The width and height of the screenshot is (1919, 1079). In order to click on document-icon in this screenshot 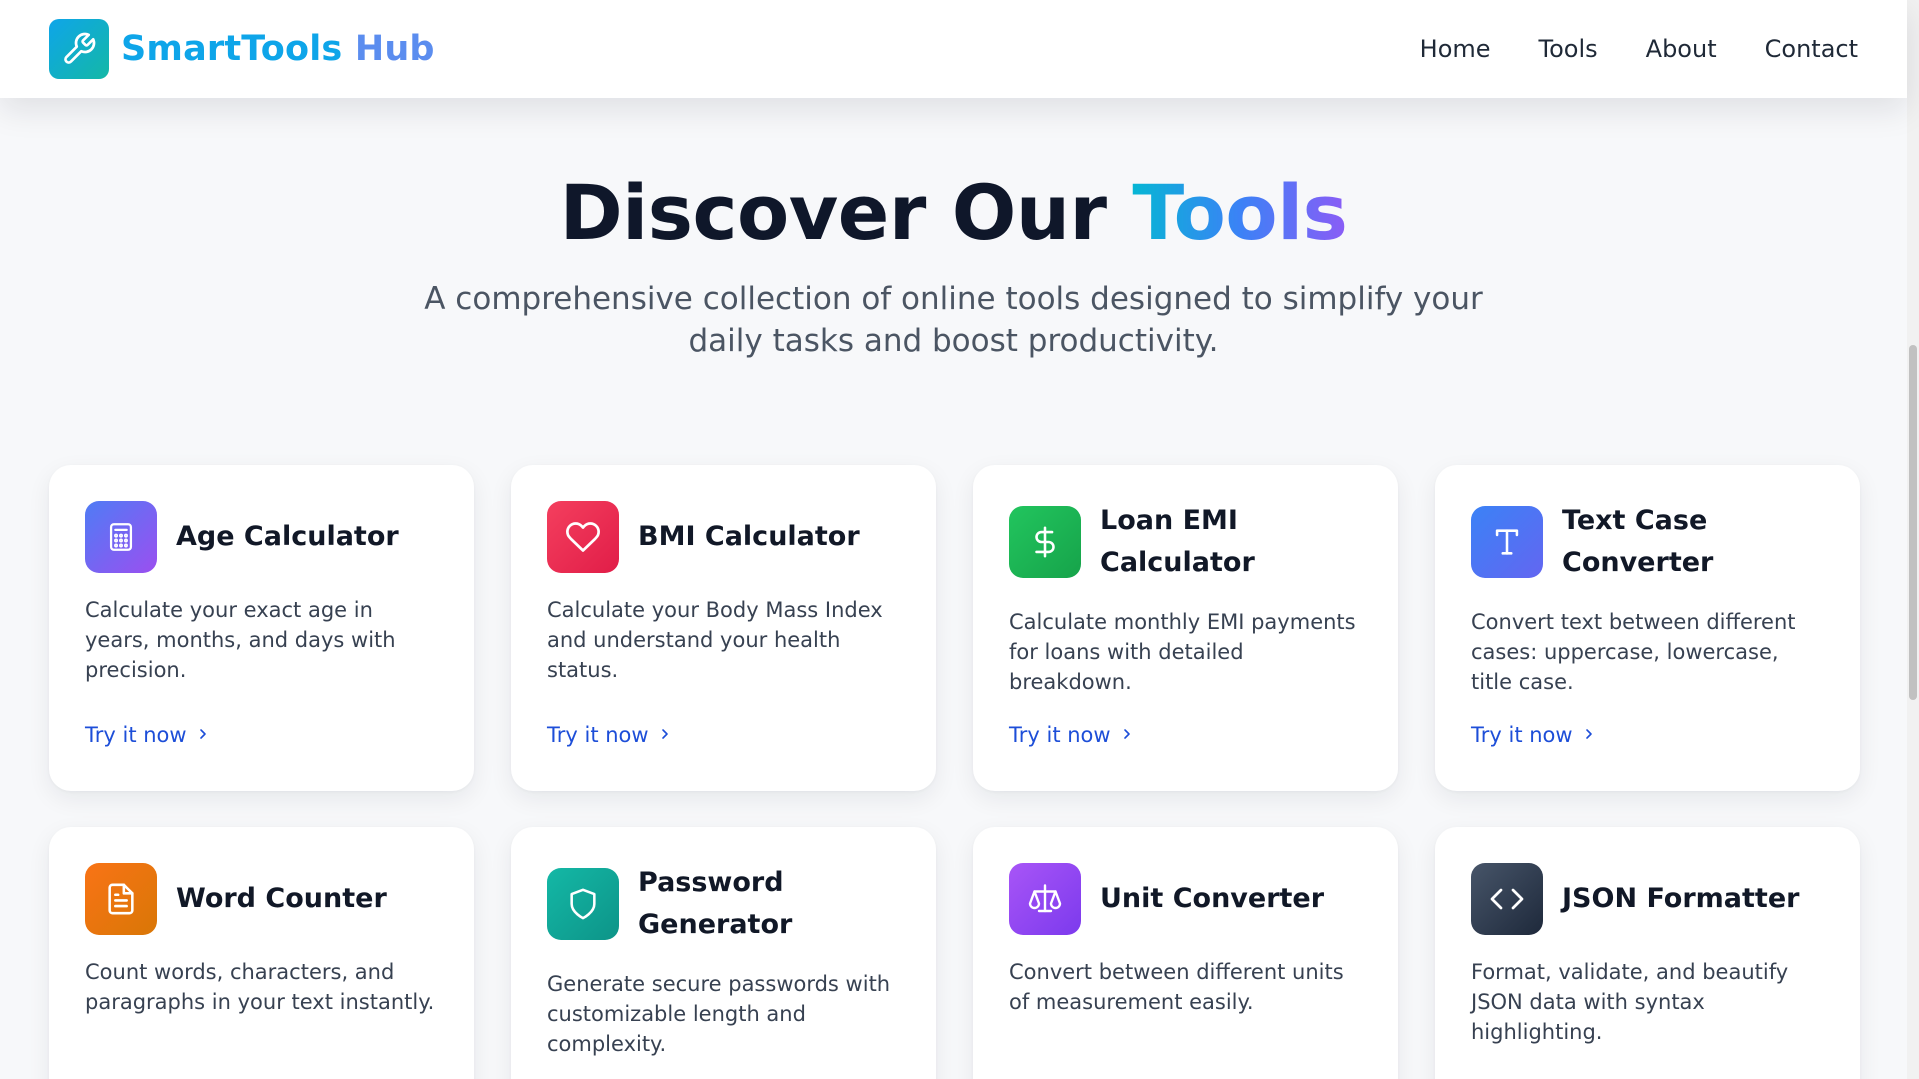, I will do `click(121, 899)`.